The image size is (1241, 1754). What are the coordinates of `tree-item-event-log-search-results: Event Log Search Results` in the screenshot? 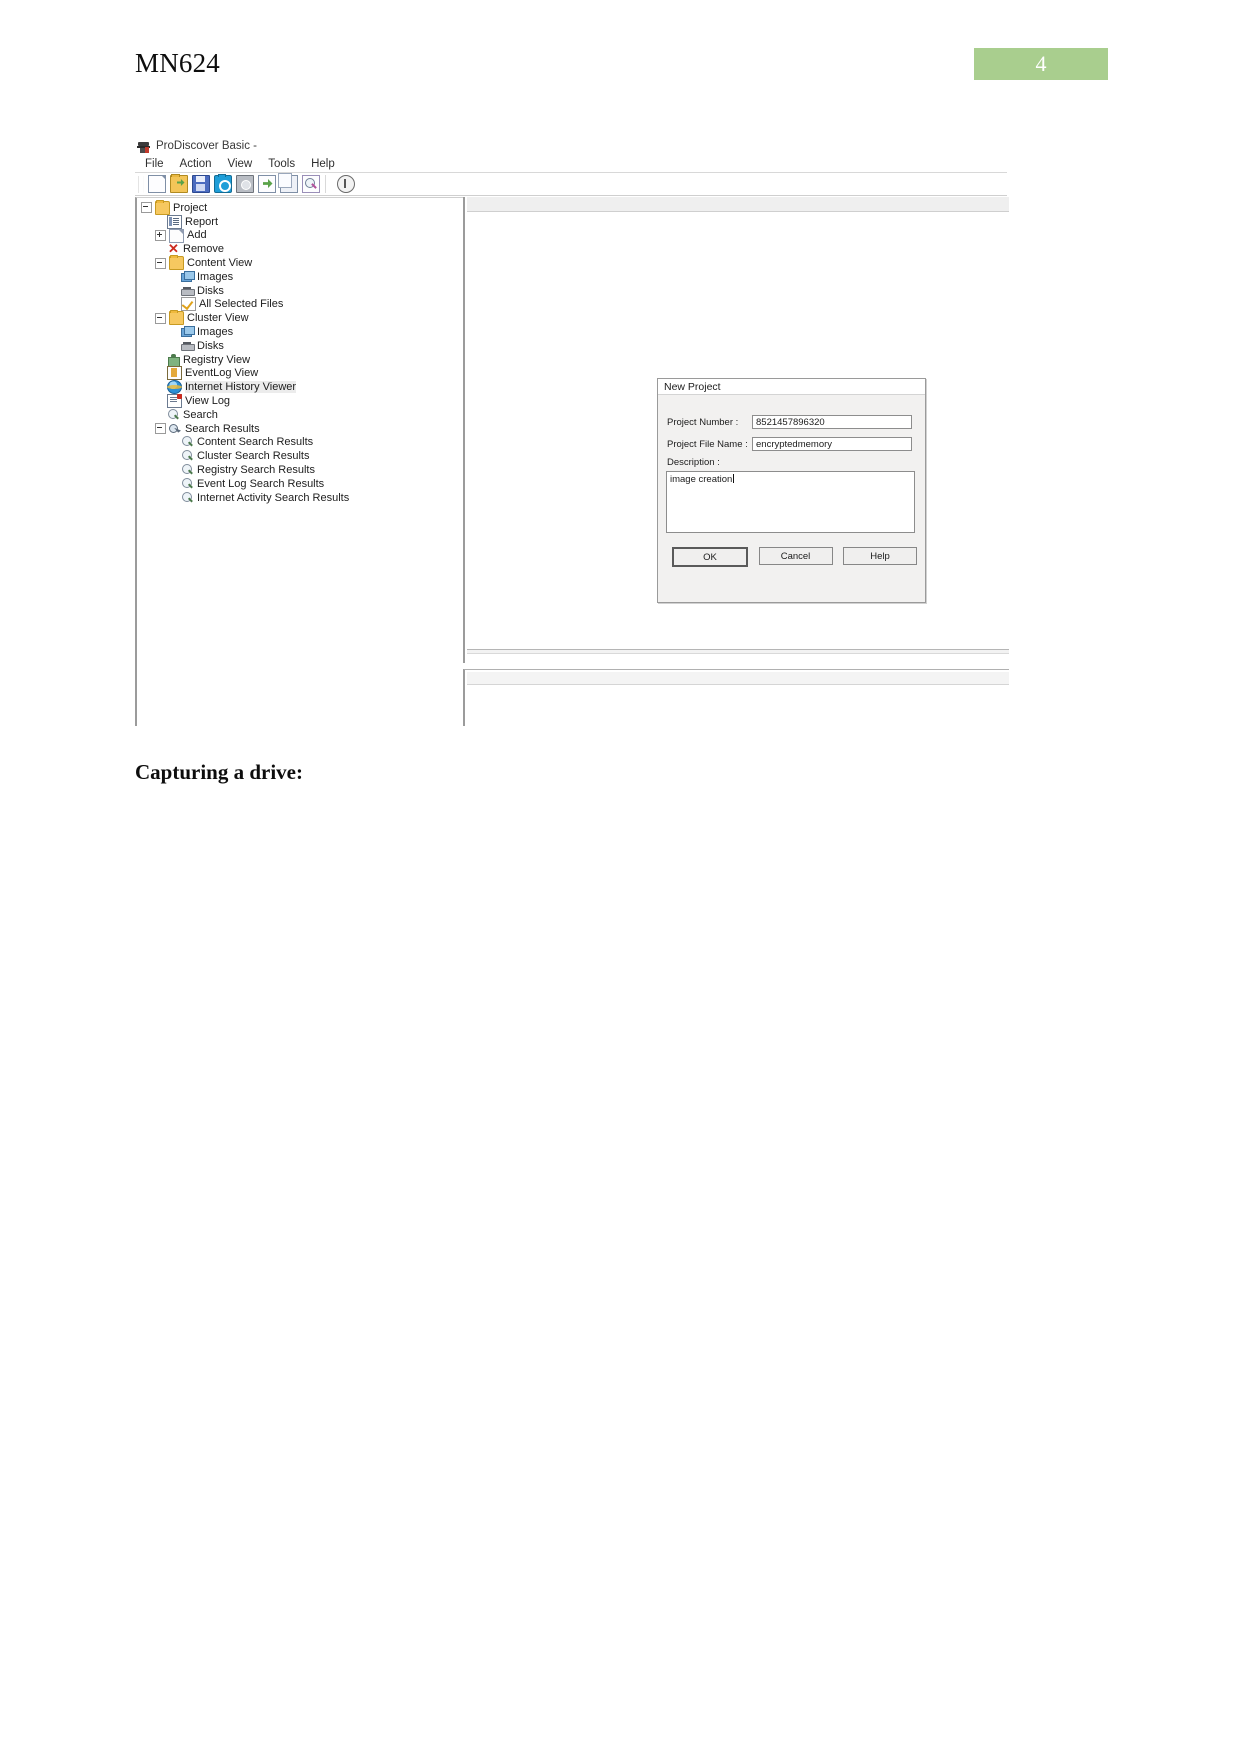 It's located at (301, 484).